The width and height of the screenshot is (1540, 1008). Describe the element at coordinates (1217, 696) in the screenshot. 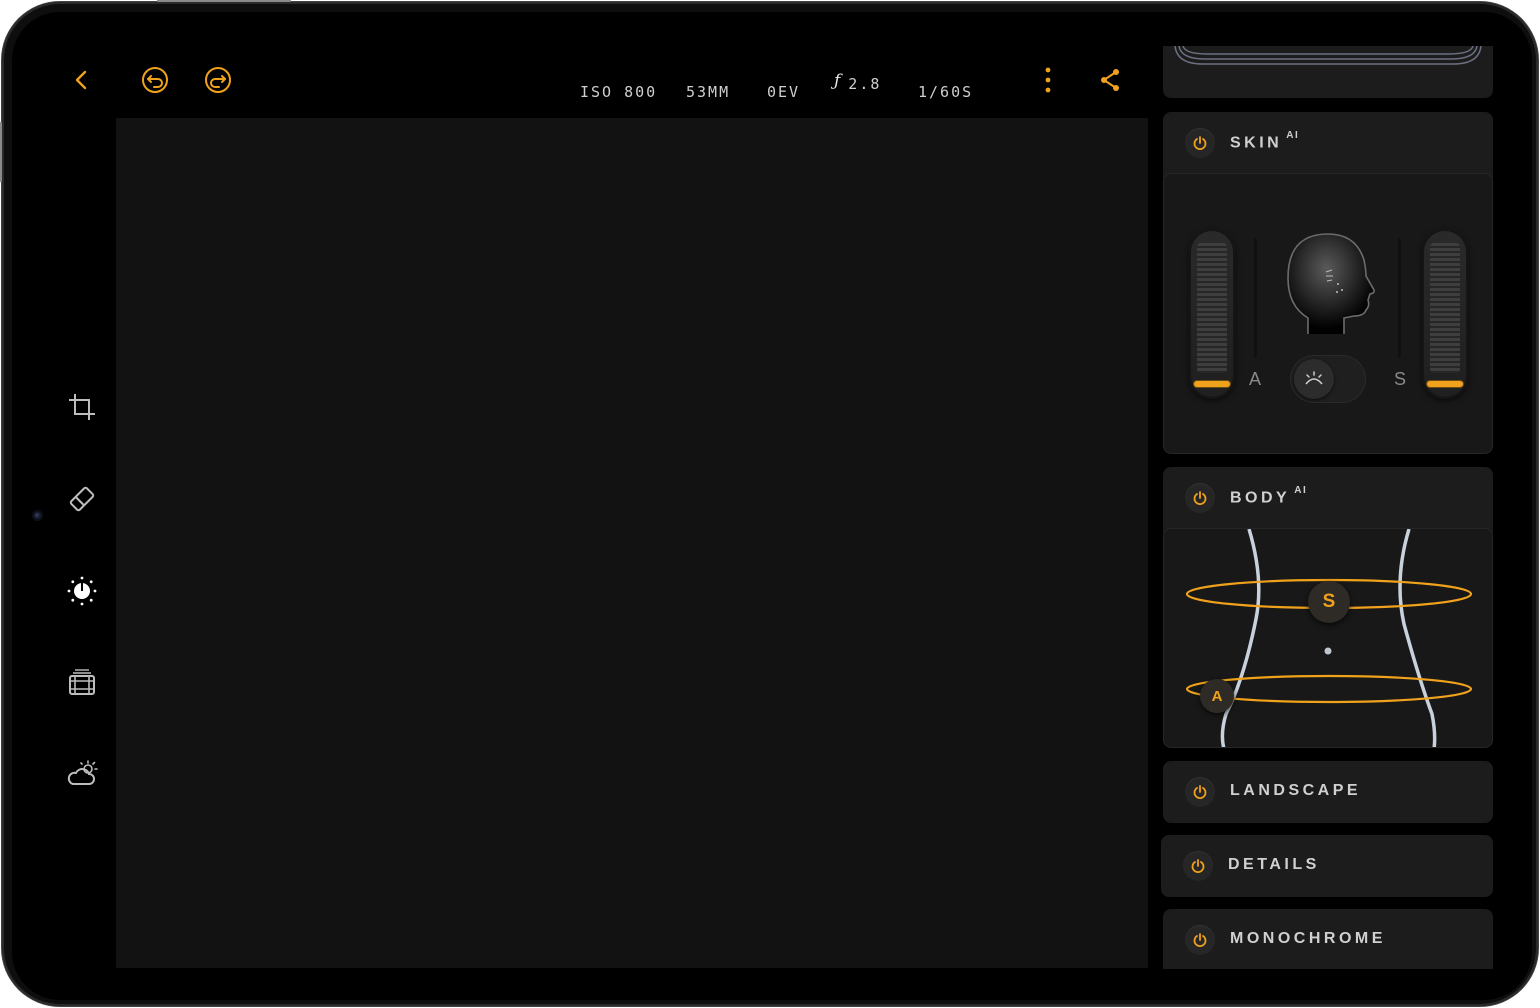

I see `body-handle-a: A` at that location.